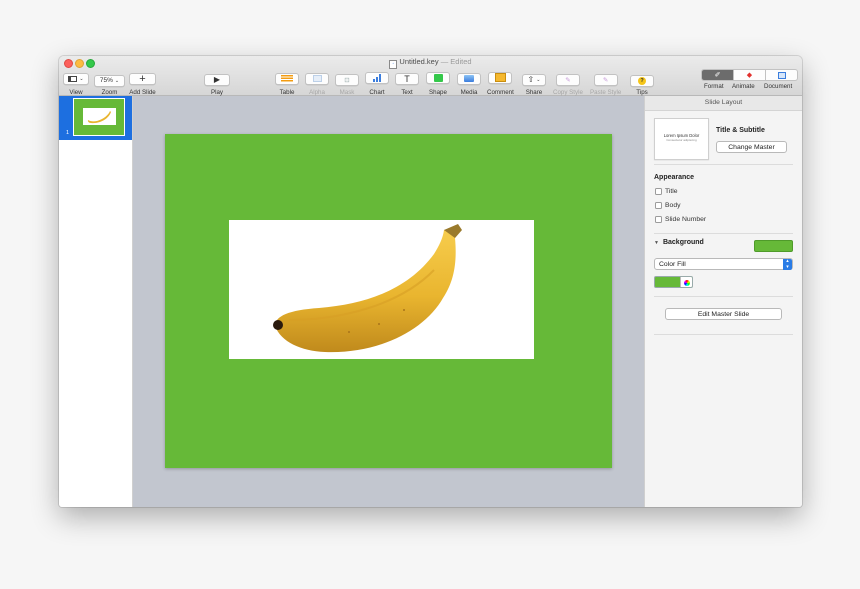  I want to click on eyedropper-icon: ✎, so click(568, 80).